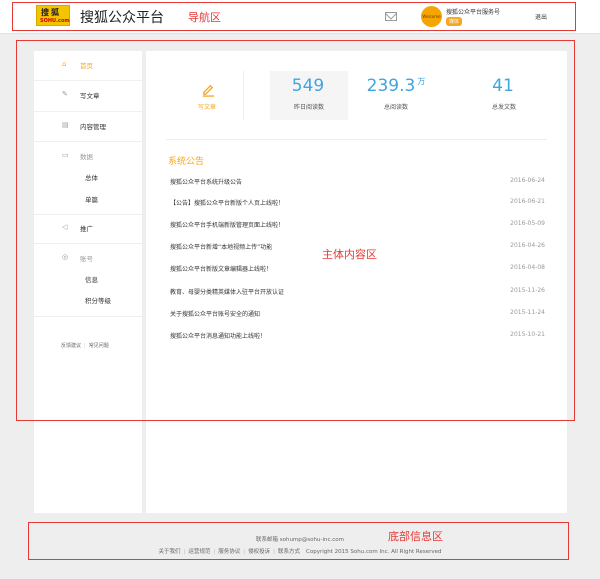  Describe the element at coordinates (65, 94) in the screenshot. I see `pencil-icon: ✎` at that location.